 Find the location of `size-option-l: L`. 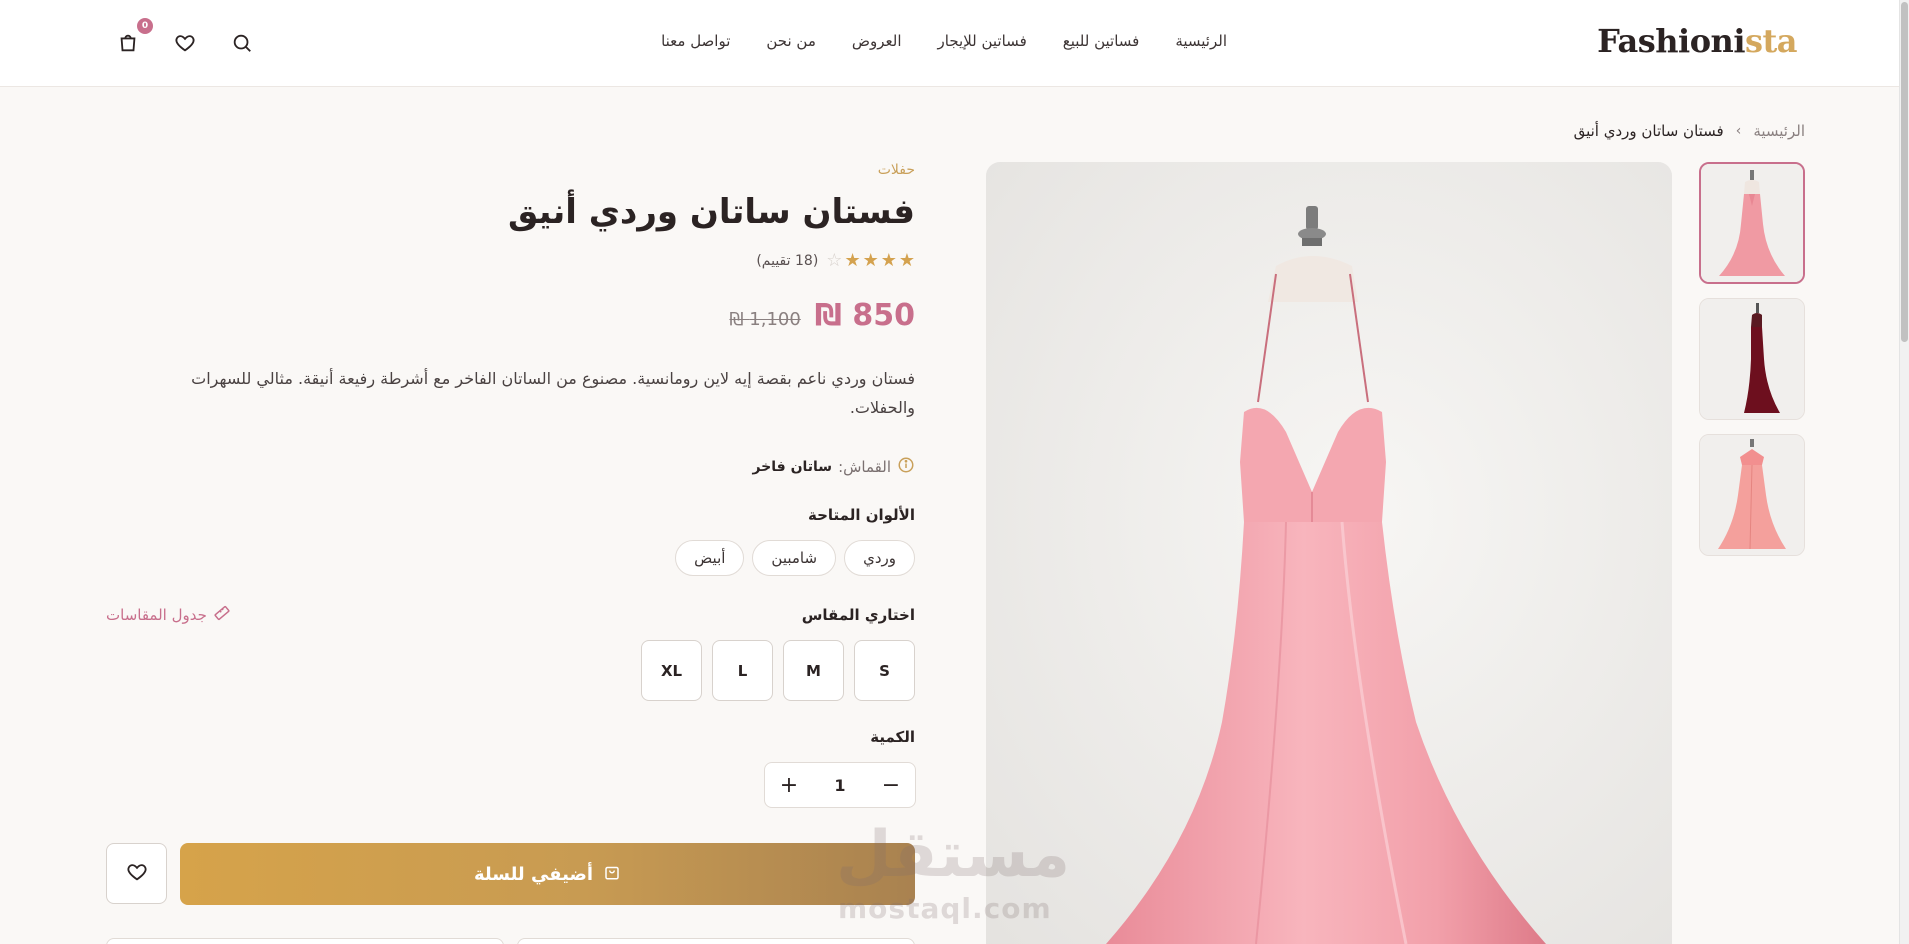

size-option-l: L is located at coordinates (742, 670).